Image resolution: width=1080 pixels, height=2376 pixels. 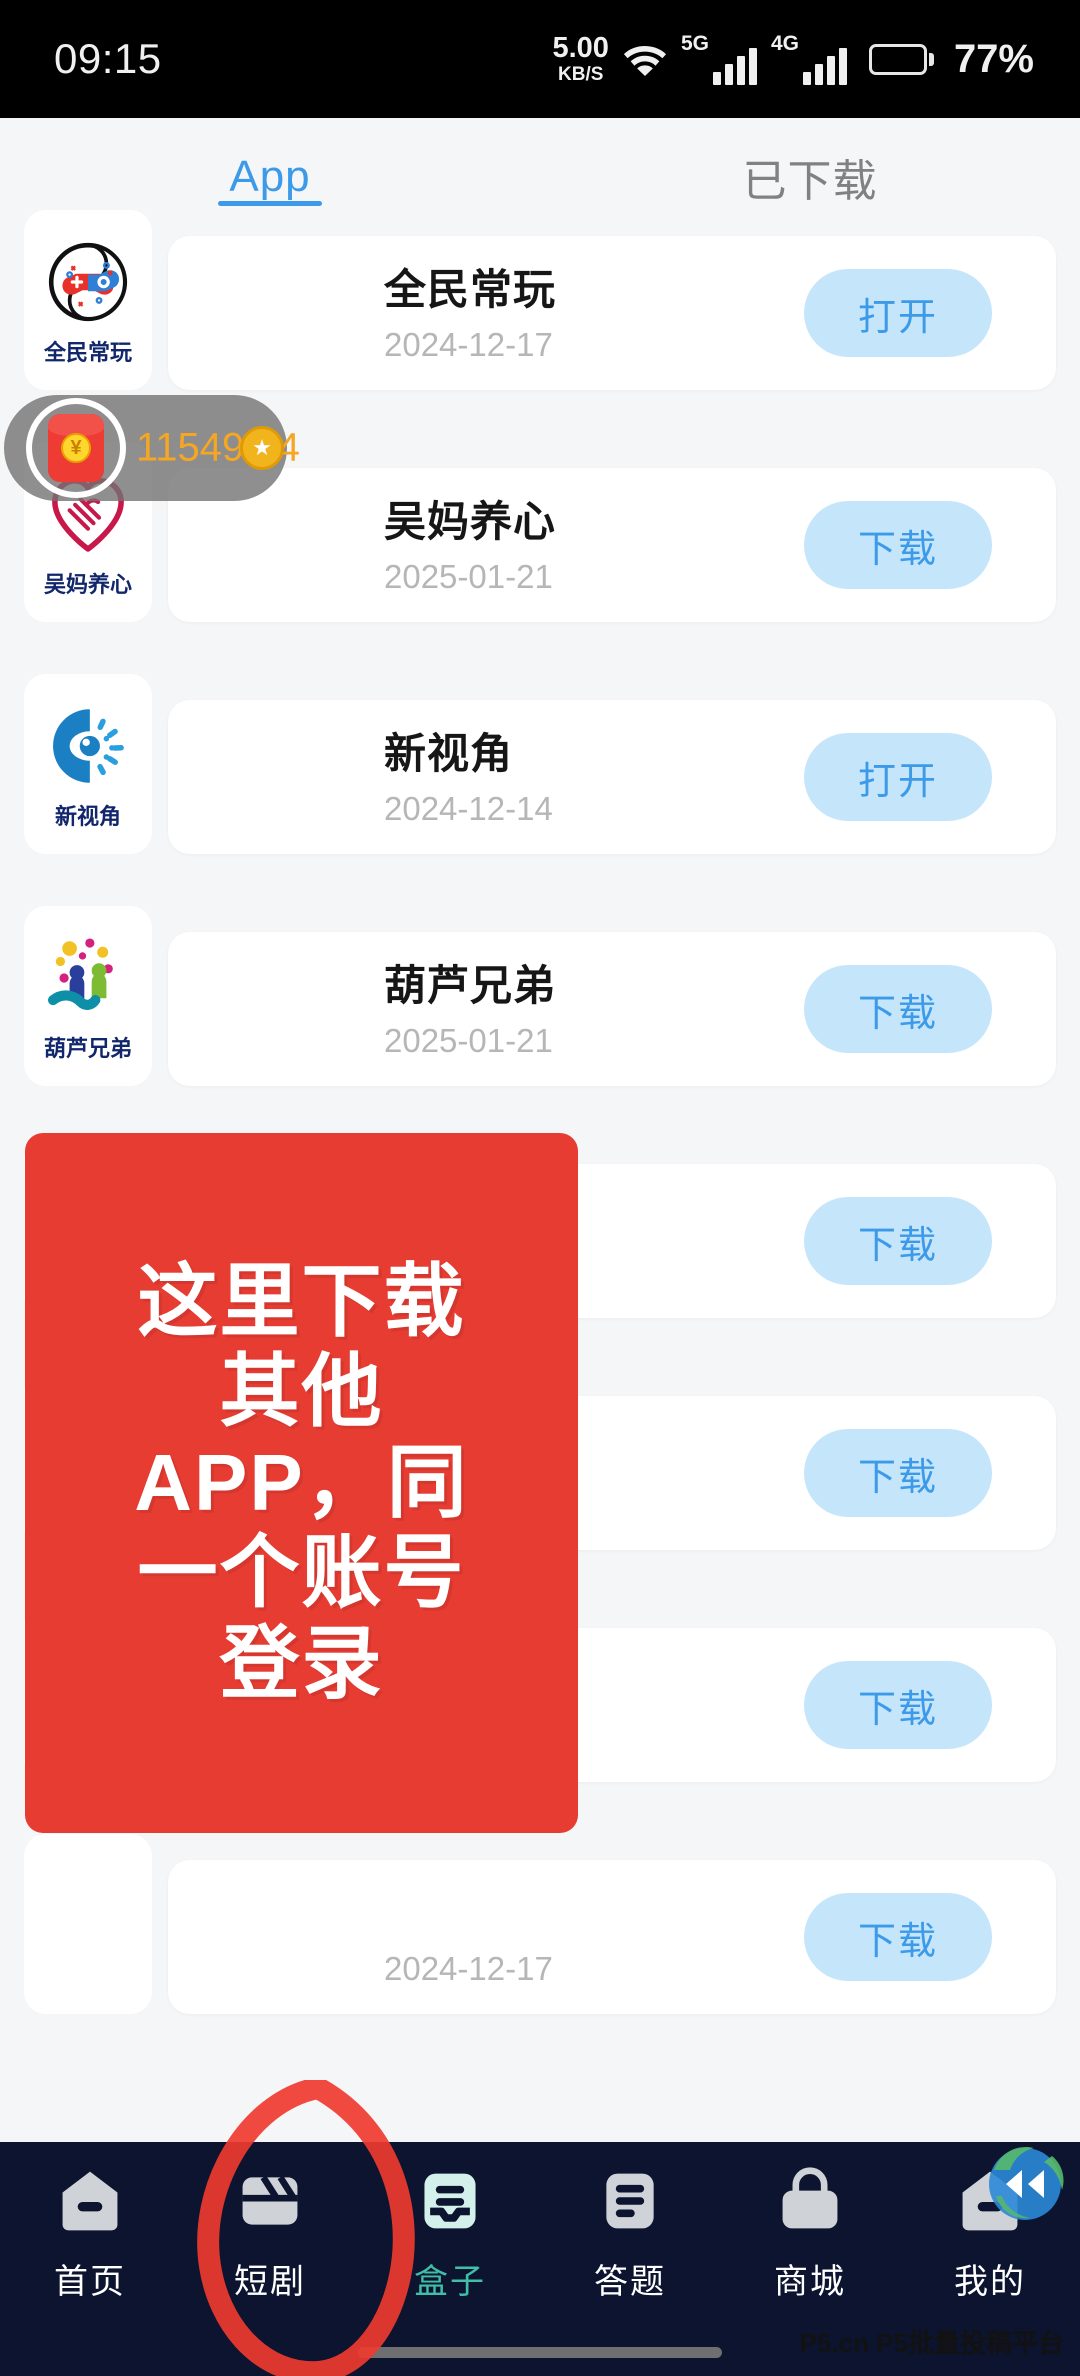 What do you see at coordinates (450, 2246) in the screenshot?
I see `nav-item-box: 盒子` at bounding box center [450, 2246].